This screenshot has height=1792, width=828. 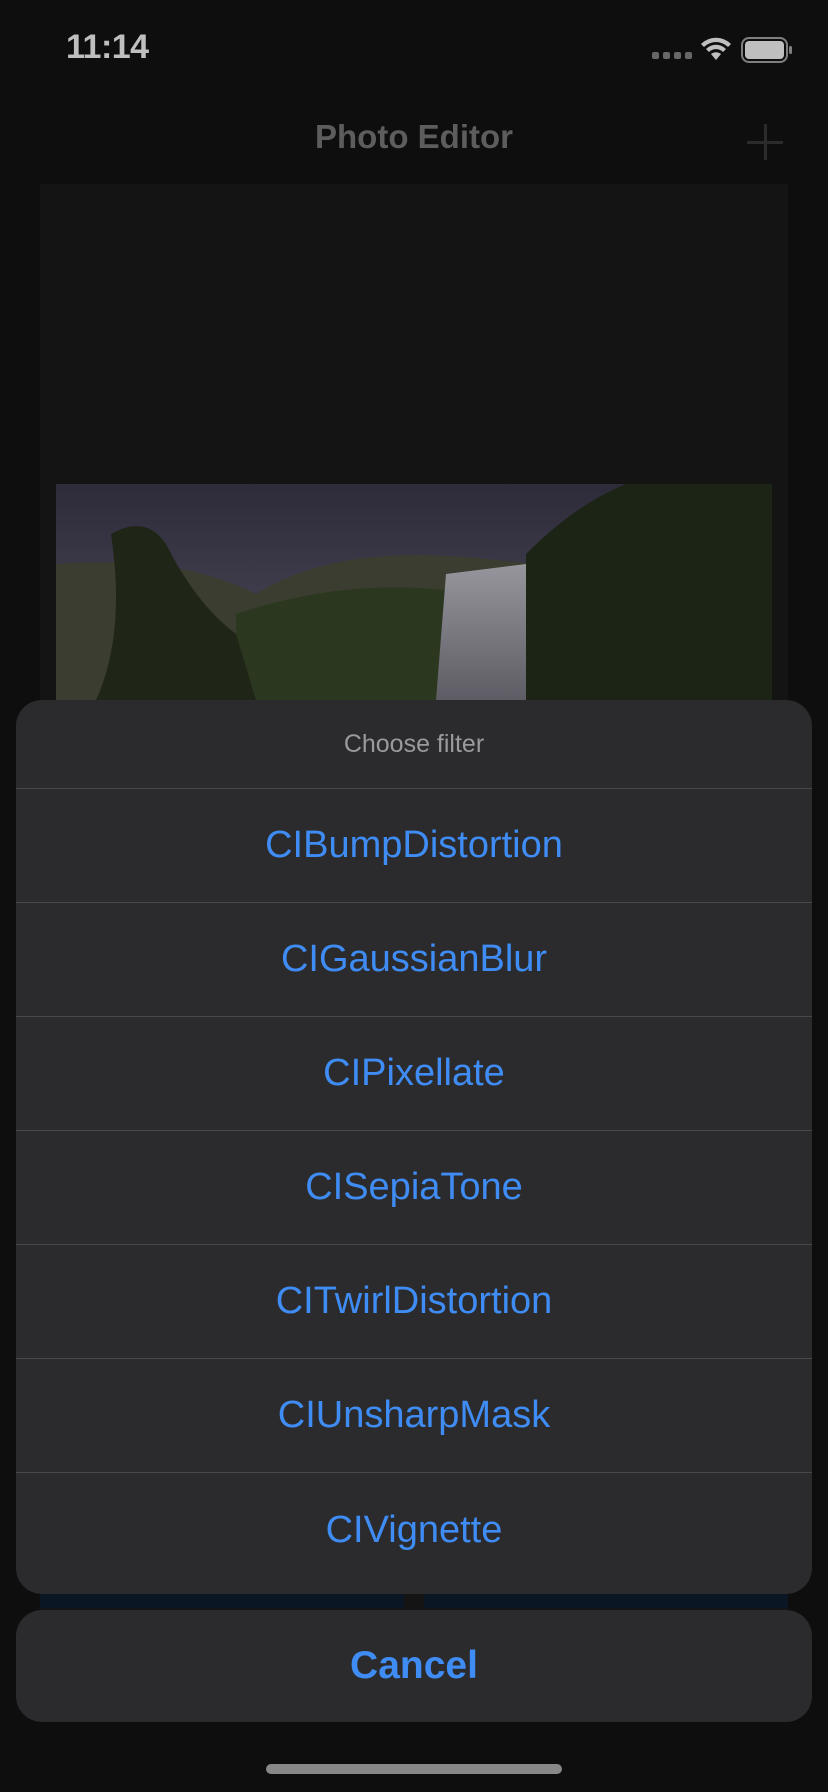 What do you see at coordinates (414, 1302) in the screenshot?
I see `filter-option-twirl-distortion: CITwirlDistortion` at bounding box center [414, 1302].